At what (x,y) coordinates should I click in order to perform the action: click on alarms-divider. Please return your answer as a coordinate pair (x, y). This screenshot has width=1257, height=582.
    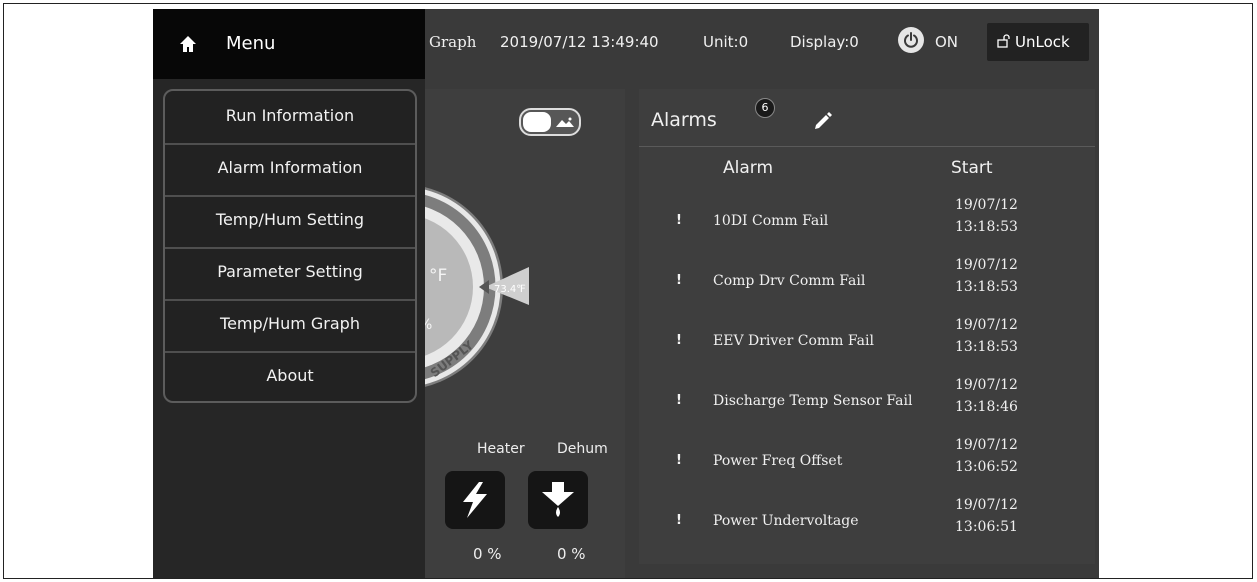
    Looking at the image, I should click on (867, 146).